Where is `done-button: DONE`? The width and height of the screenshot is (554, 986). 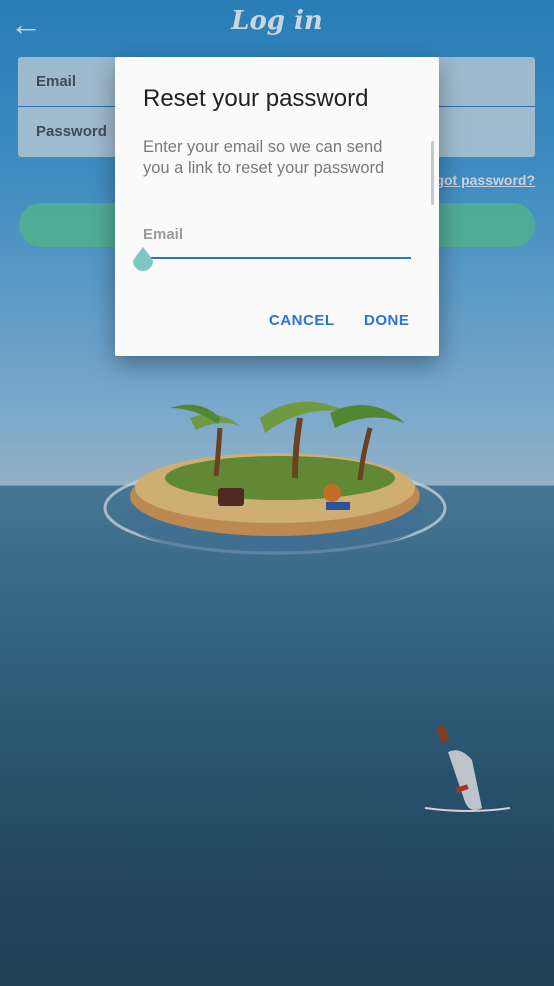 done-button: DONE is located at coordinates (386, 320).